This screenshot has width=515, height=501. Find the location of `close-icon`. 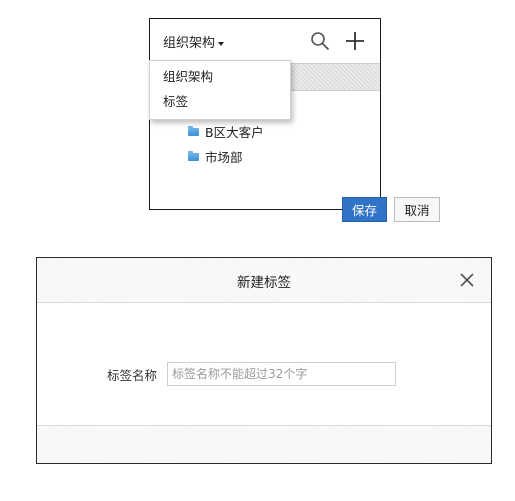

close-icon is located at coordinates (467, 280).